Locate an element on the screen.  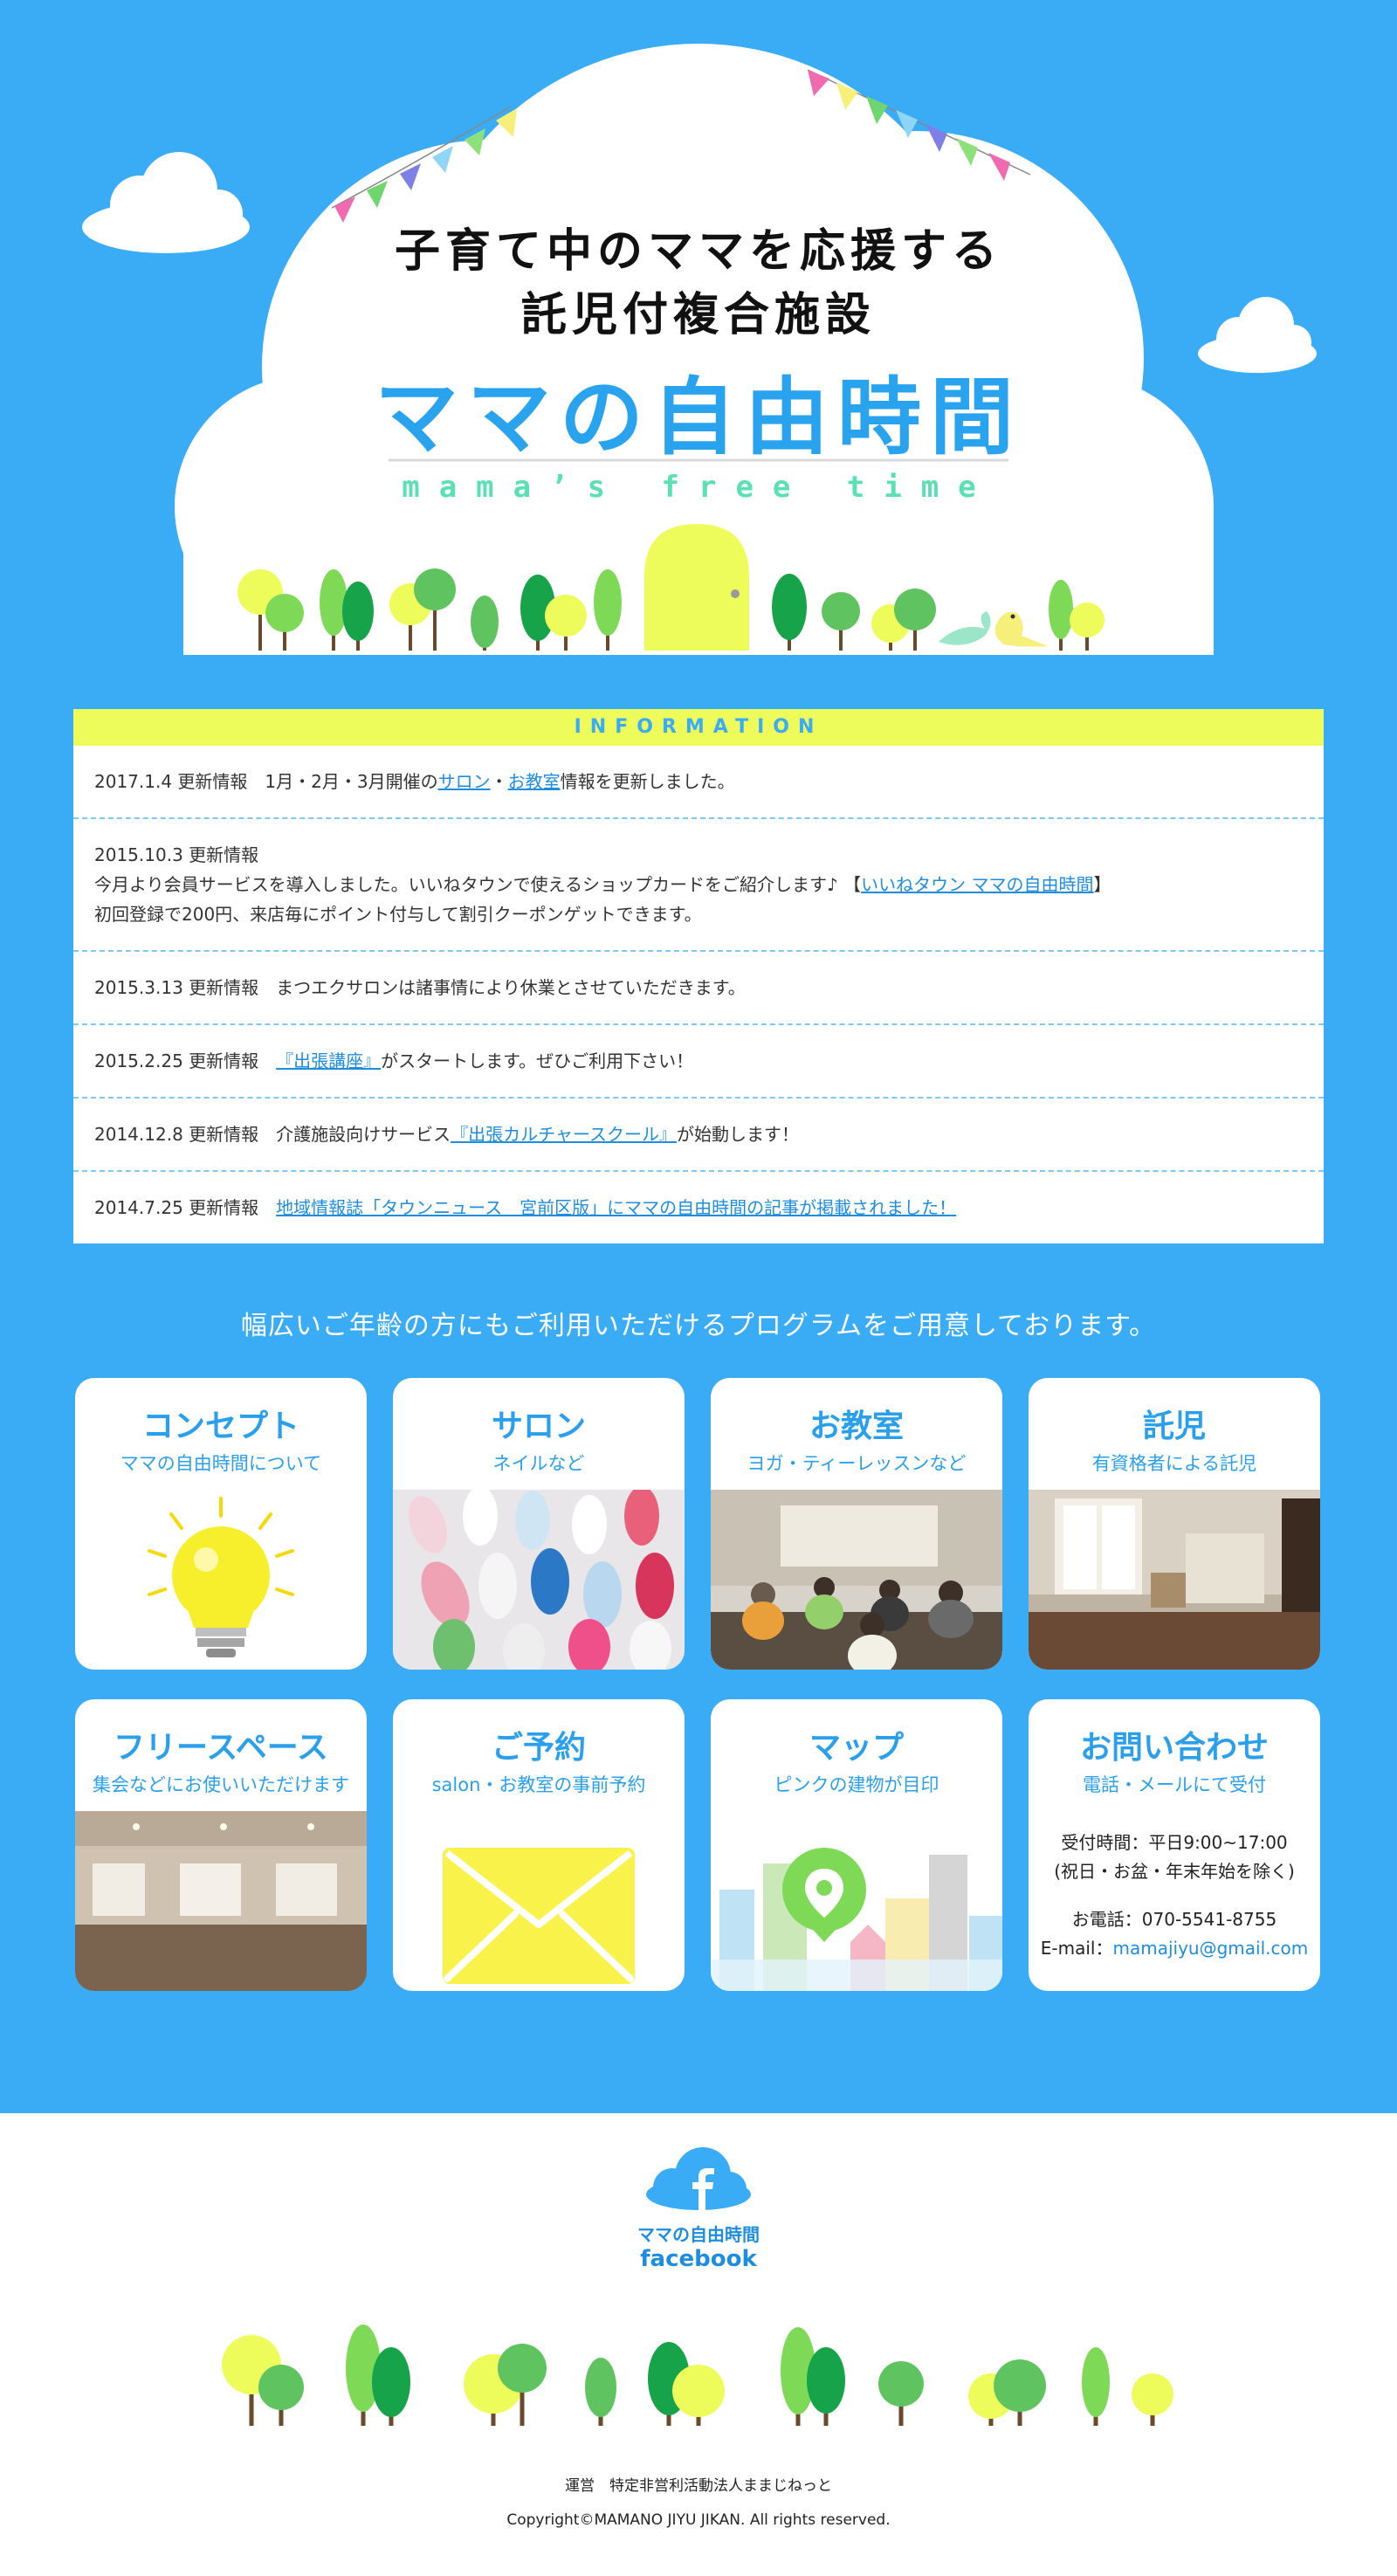
card-salon: サロン ネイルなど is located at coordinates (539, 1524).